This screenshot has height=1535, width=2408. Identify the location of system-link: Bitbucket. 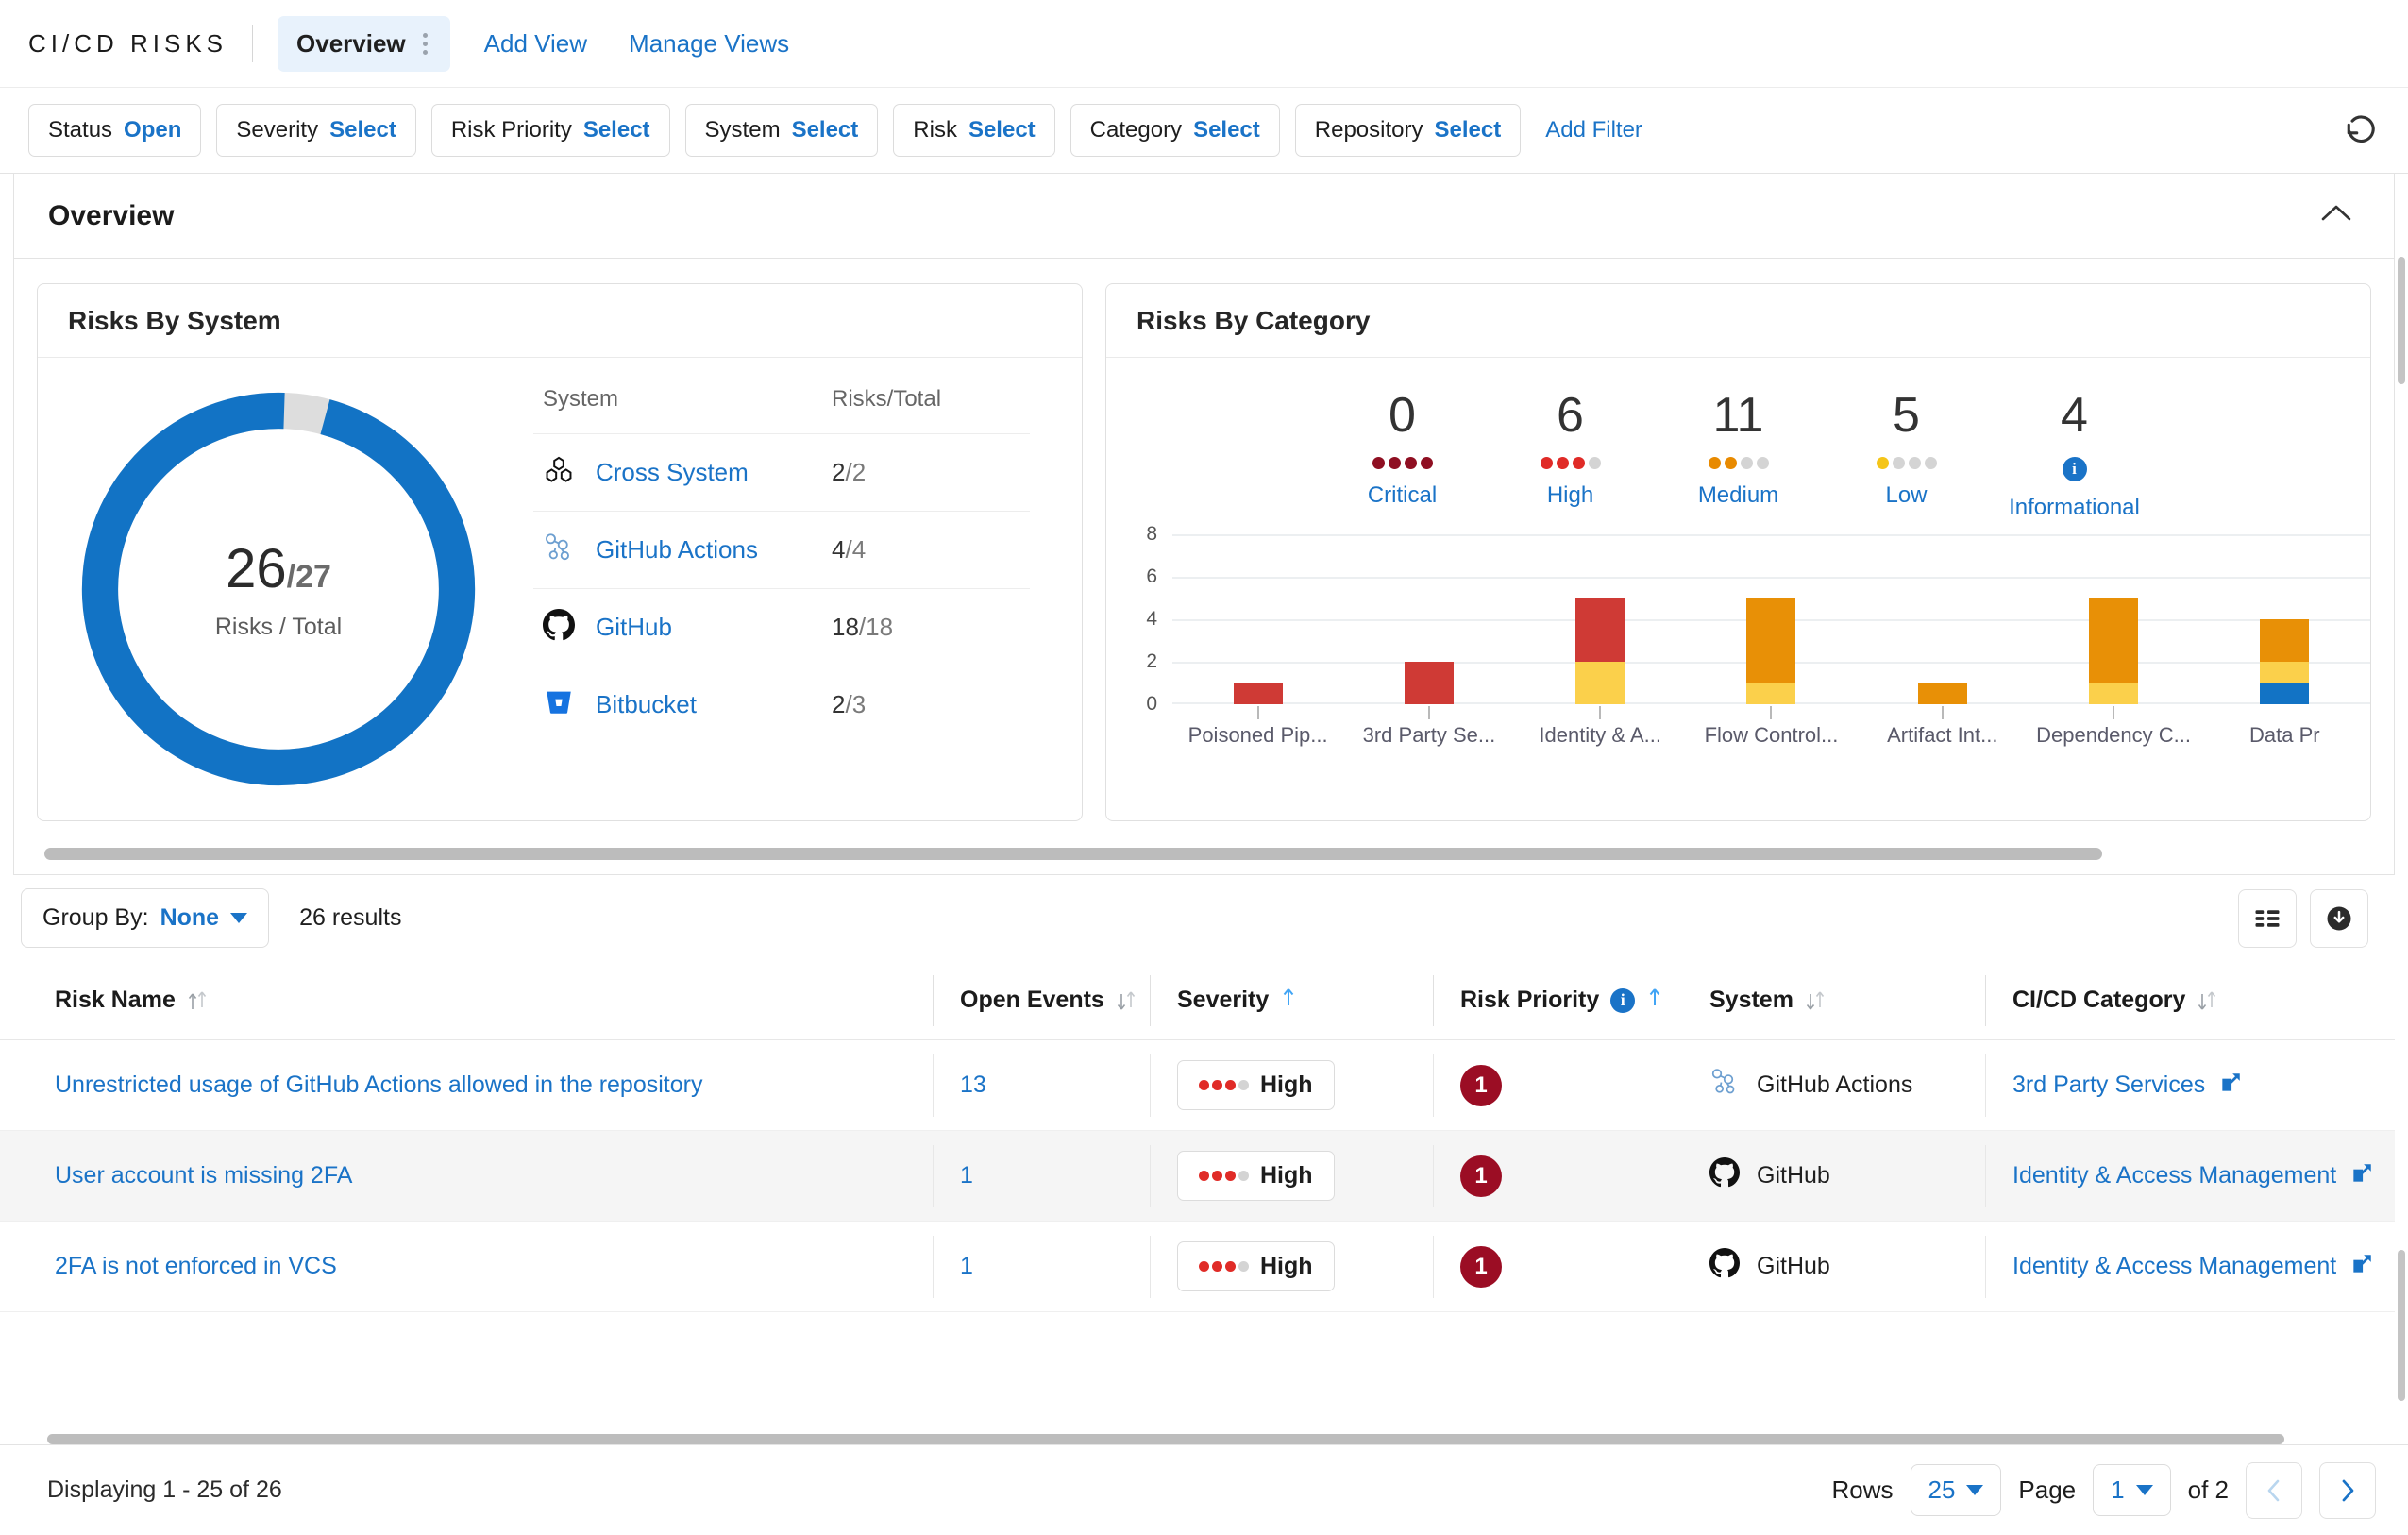
(646, 705).